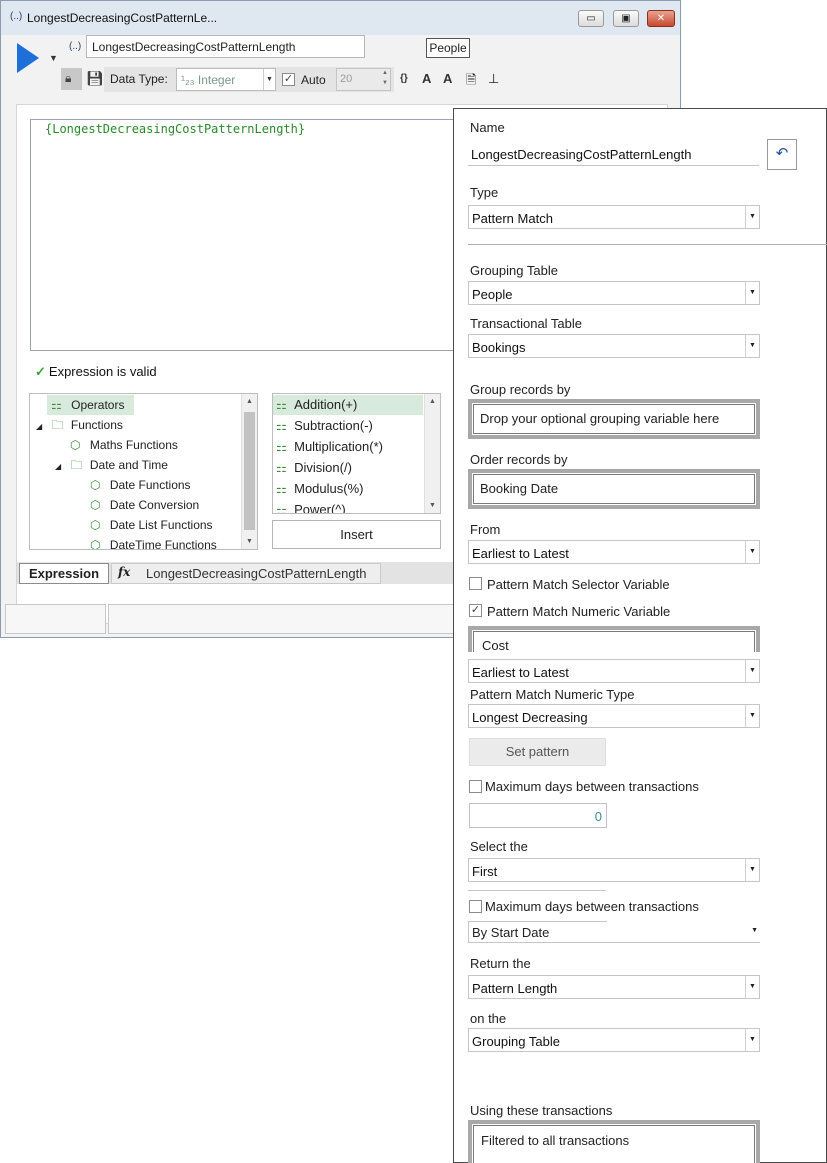 Image resolution: width=827 pixels, height=1163 pixels. What do you see at coordinates (647, 244) in the screenshot?
I see `divider` at bounding box center [647, 244].